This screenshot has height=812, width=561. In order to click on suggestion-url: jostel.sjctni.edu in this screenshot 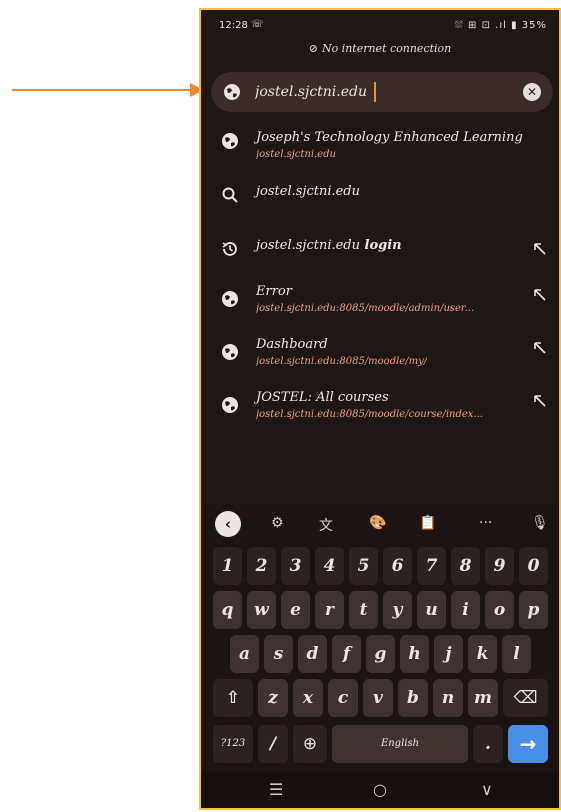, I will do `click(296, 154)`.